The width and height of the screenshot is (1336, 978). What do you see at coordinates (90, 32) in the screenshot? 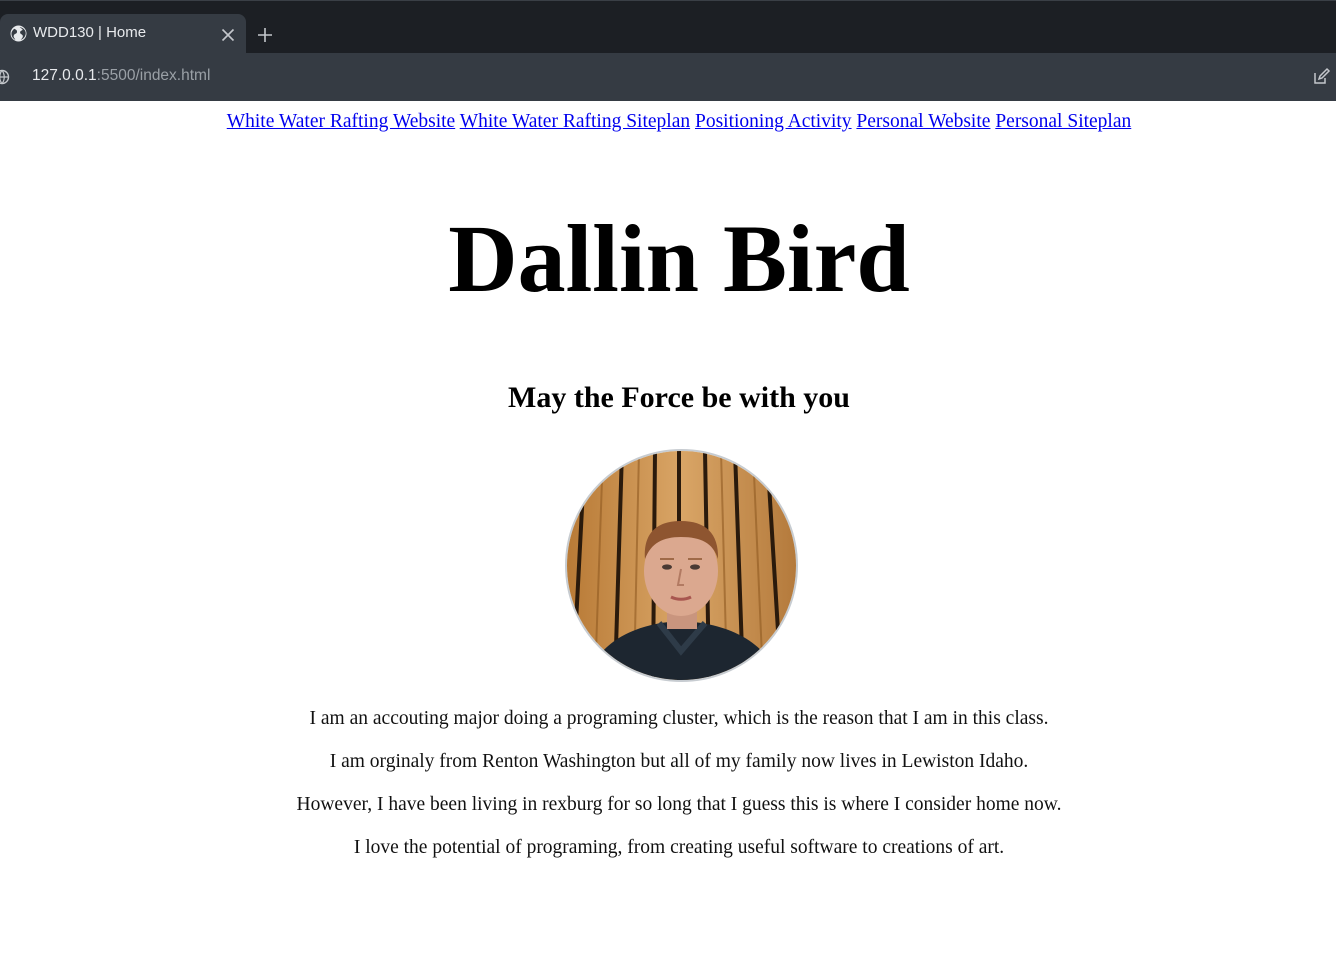
I see `tab-title: WDD130 | Home` at bounding box center [90, 32].